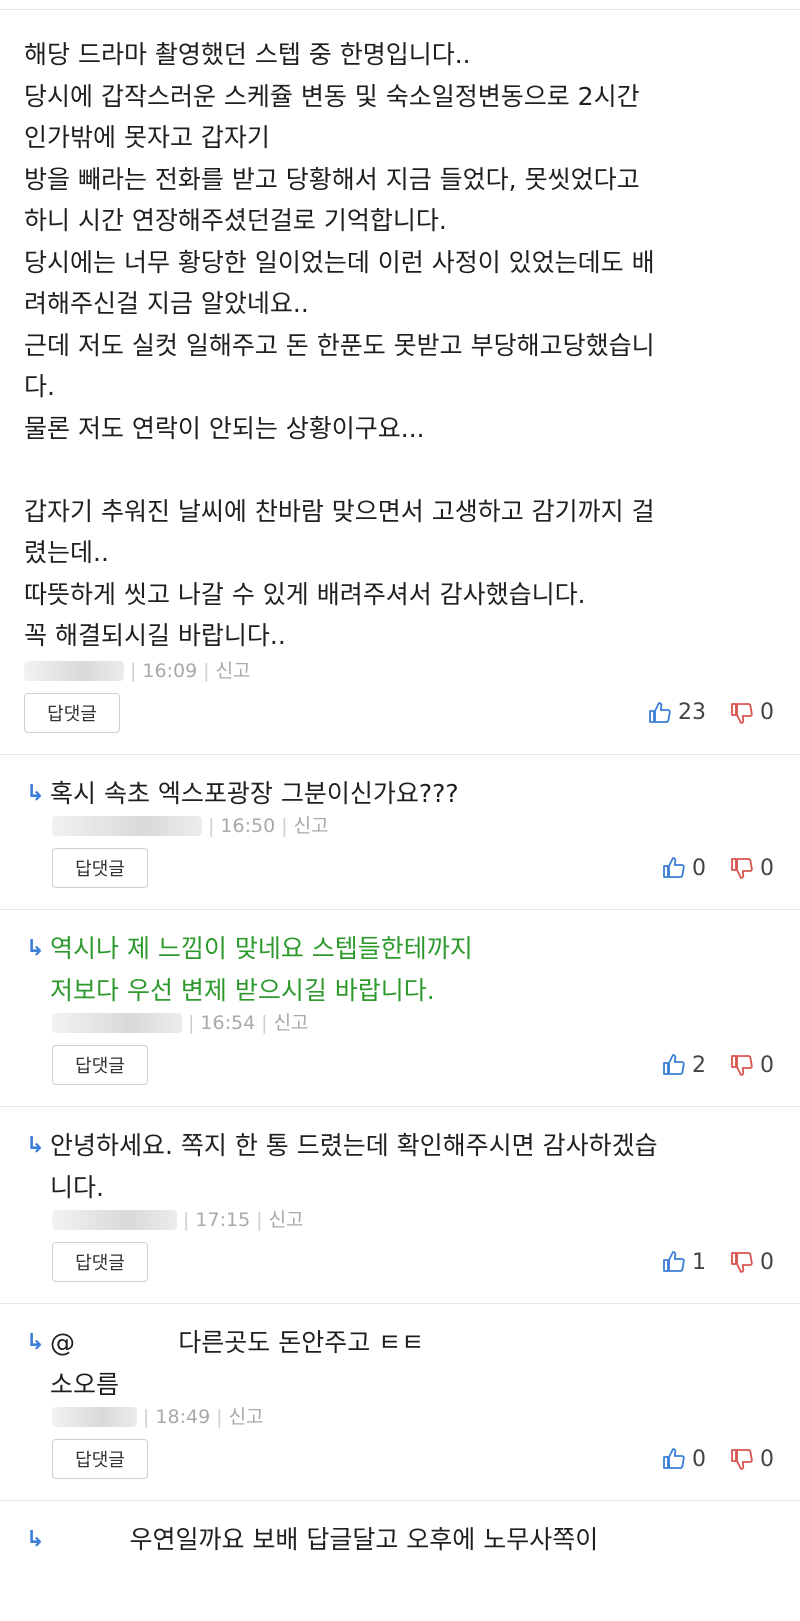 This screenshot has width=800, height=1621. Describe the element at coordinates (712, 712) in the screenshot. I see `vote-group: 23 0` at that location.